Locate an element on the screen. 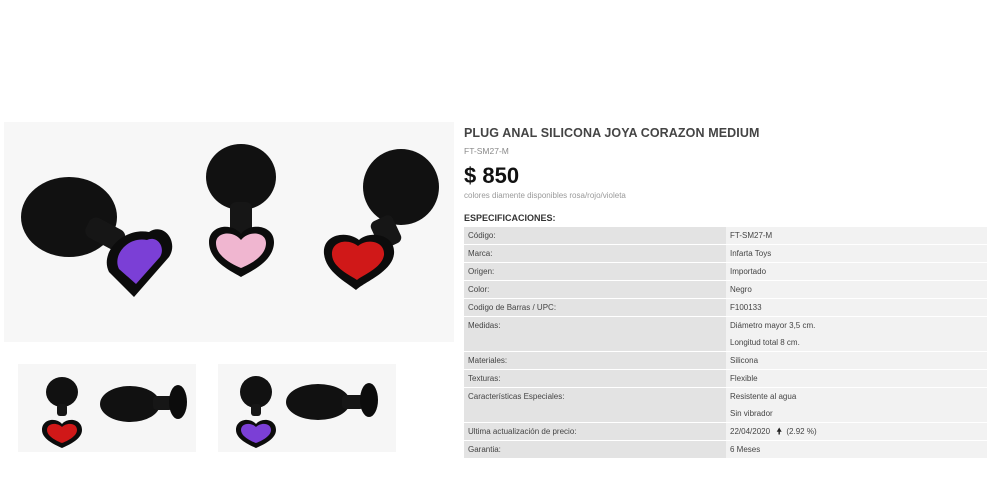 This screenshot has height=489, width=1000. spec-value: 6 Meses is located at coordinates (856, 449).